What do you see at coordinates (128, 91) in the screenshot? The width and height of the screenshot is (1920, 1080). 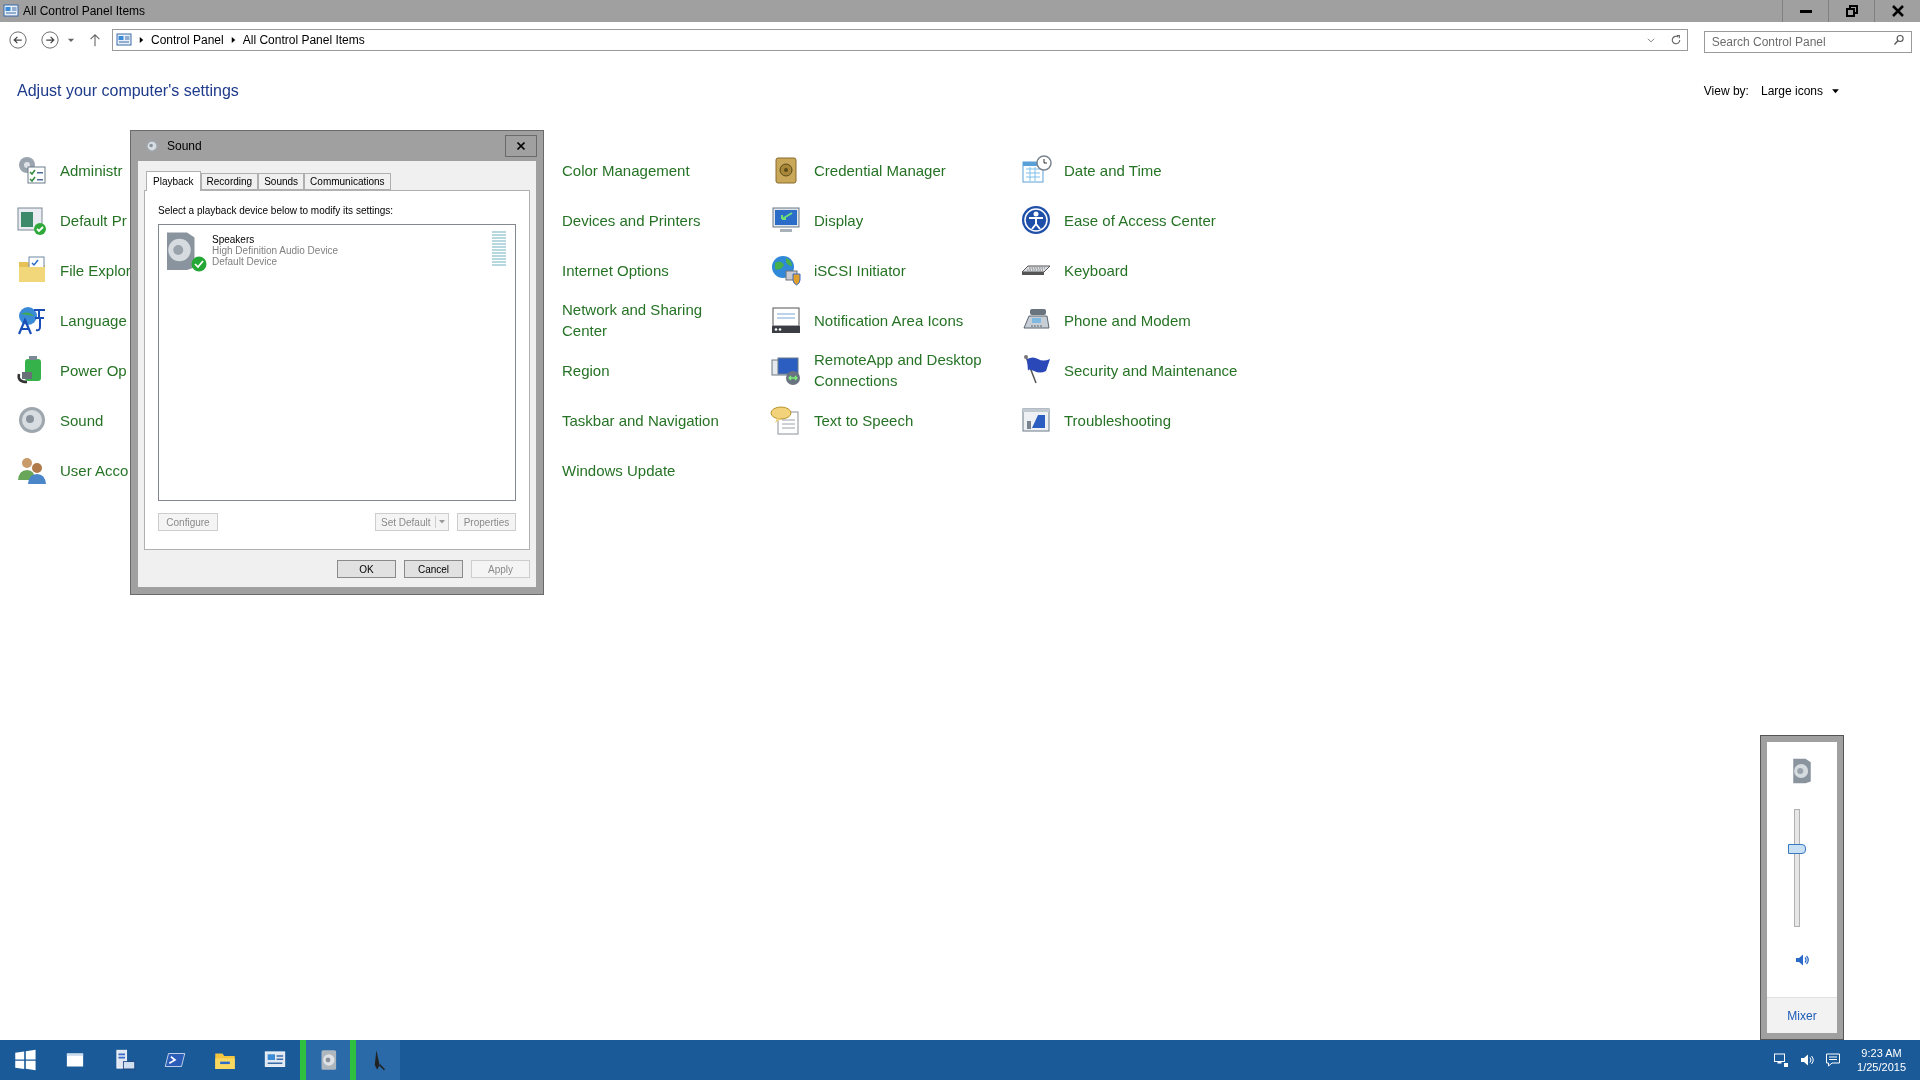 I see `page-heading: Adjust your computer's settings` at bounding box center [128, 91].